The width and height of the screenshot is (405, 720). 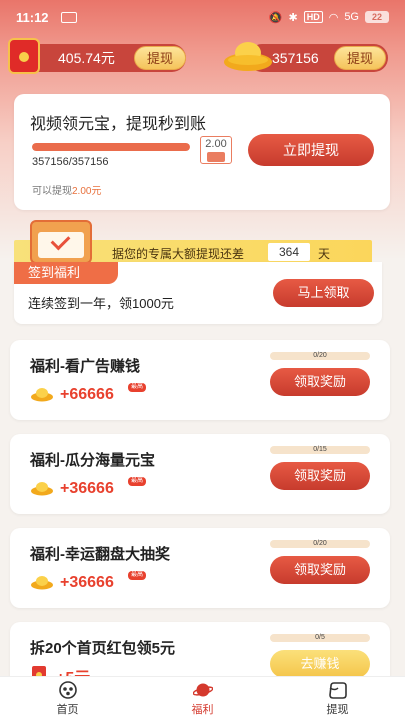 I want to click on nav-home-label: 首页, so click(x=67, y=709).